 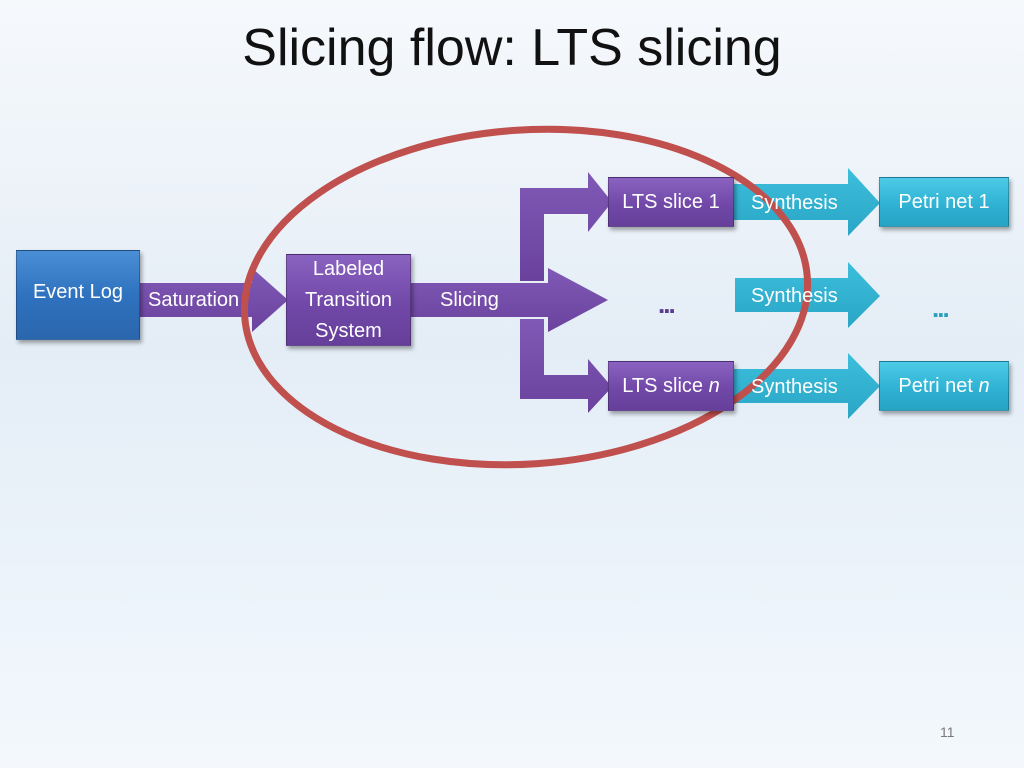 What do you see at coordinates (78, 291) in the screenshot?
I see `event-log-label: Event Log` at bounding box center [78, 291].